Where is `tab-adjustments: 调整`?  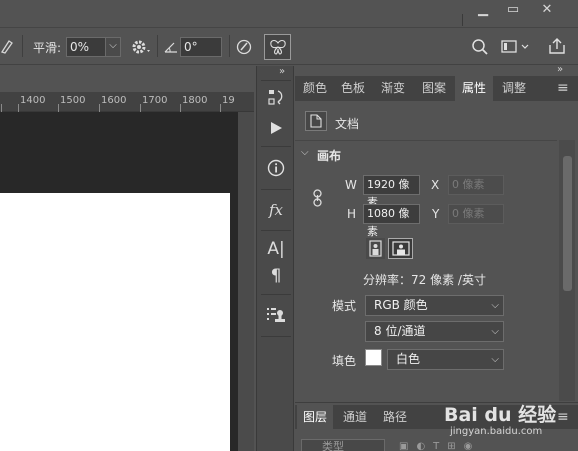 tab-adjustments: 调整 is located at coordinates (514, 88).